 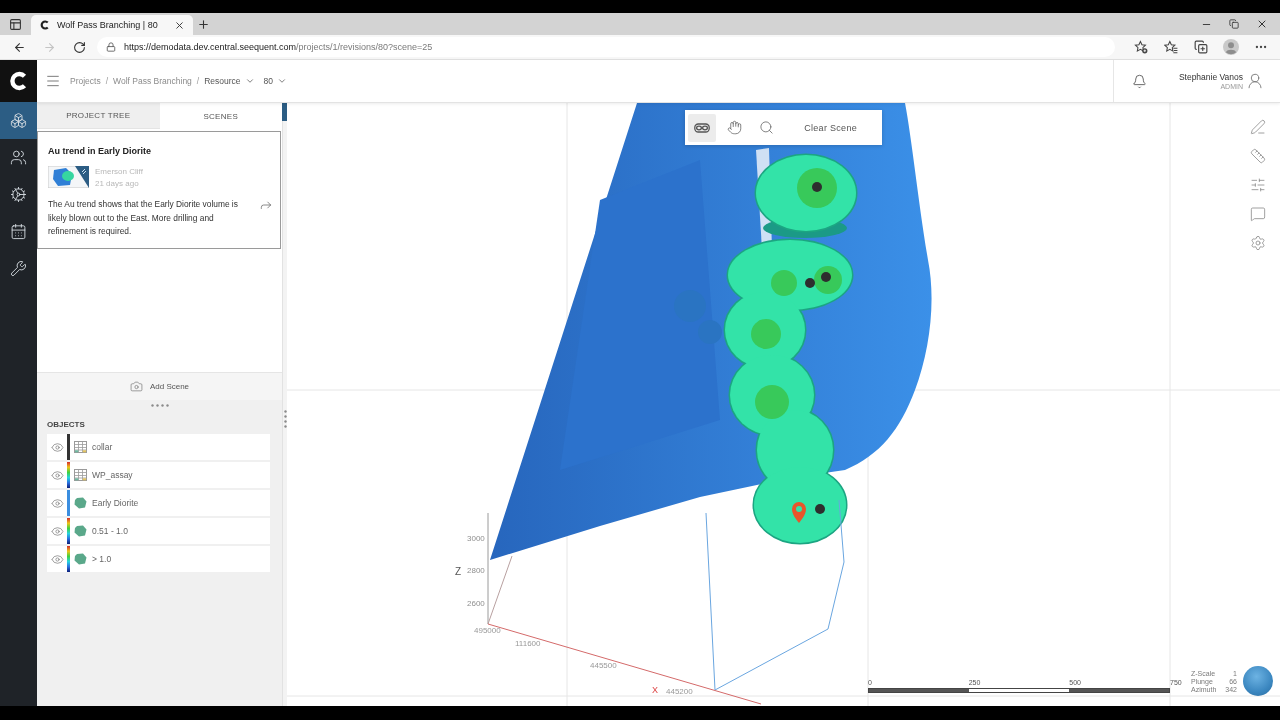 What do you see at coordinates (112, 25) in the screenshot?
I see `browser-tab: Wolf Pass Branching | 80` at bounding box center [112, 25].